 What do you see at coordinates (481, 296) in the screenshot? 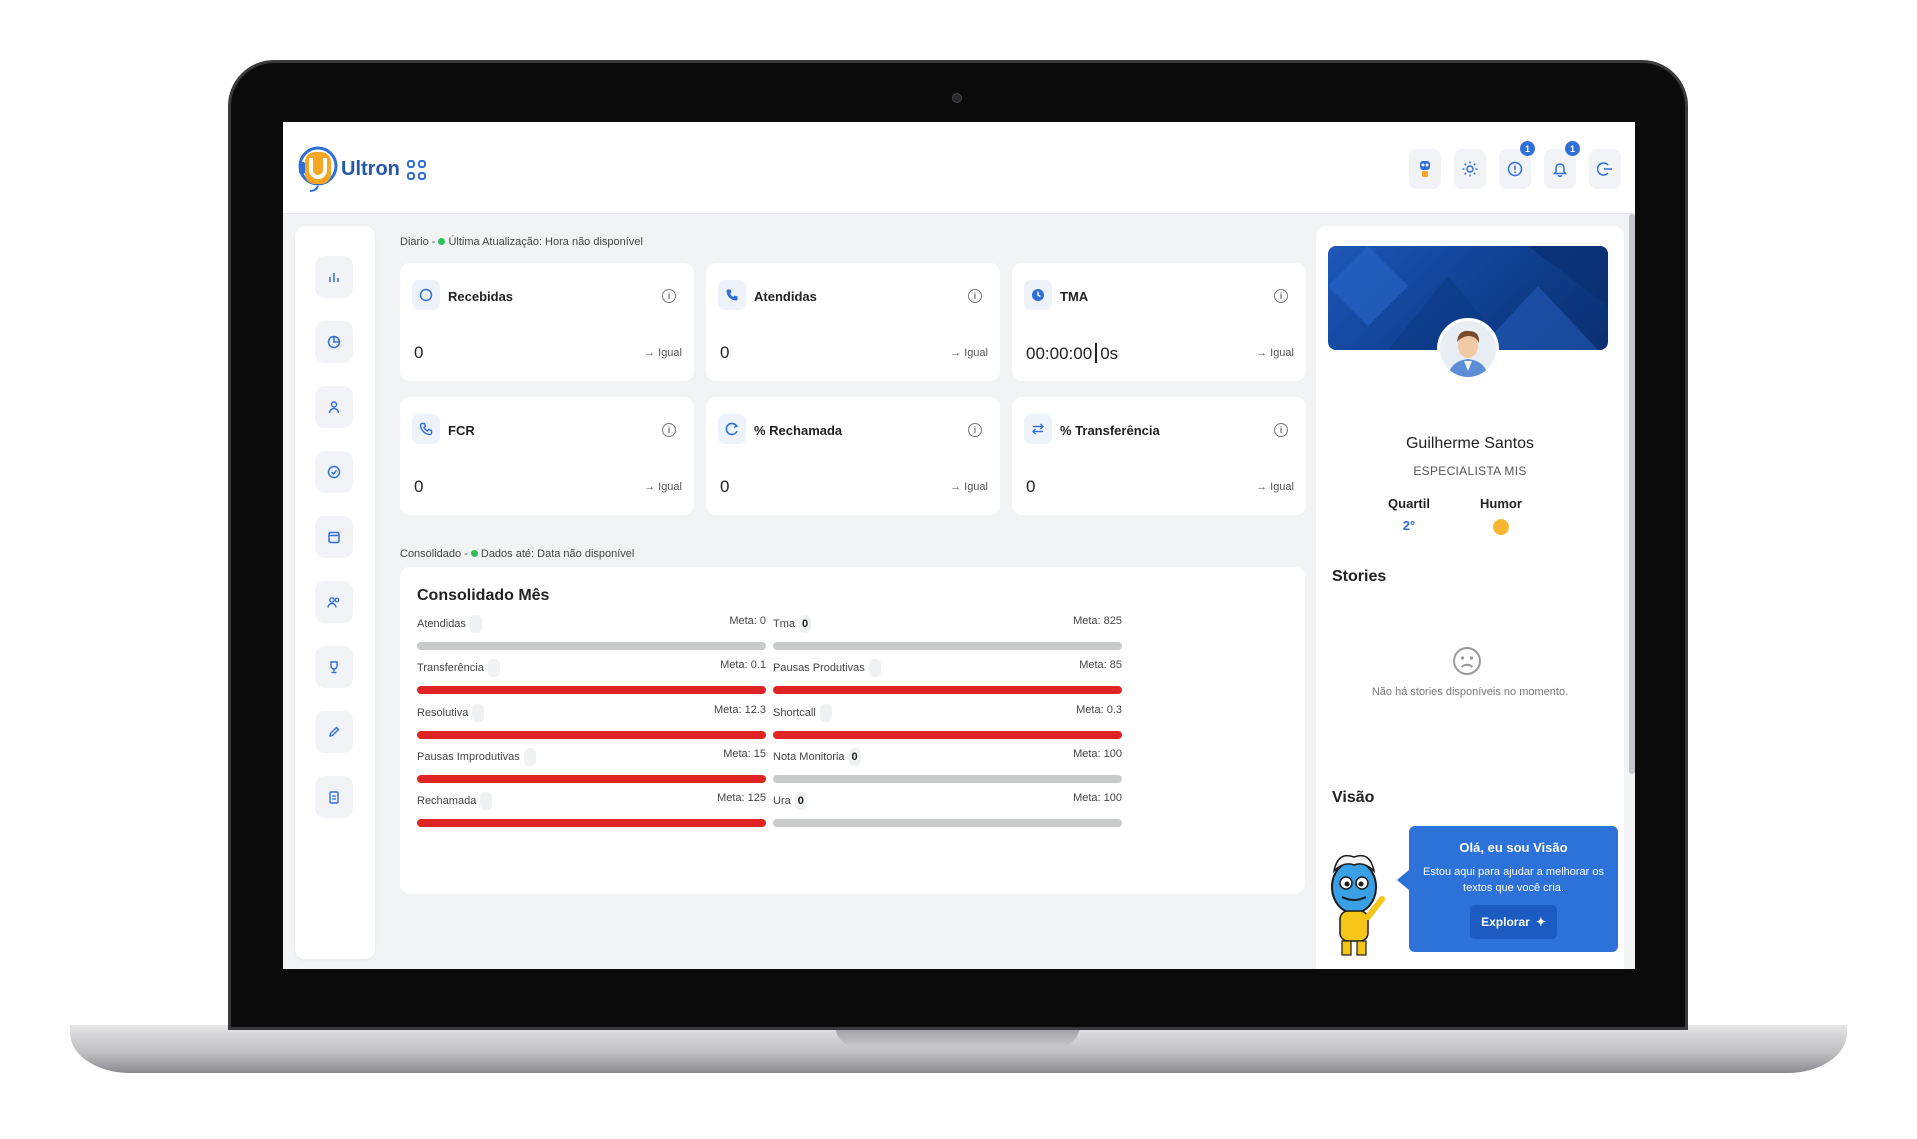
I see `kpi-title: Recebidas` at bounding box center [481, 296].